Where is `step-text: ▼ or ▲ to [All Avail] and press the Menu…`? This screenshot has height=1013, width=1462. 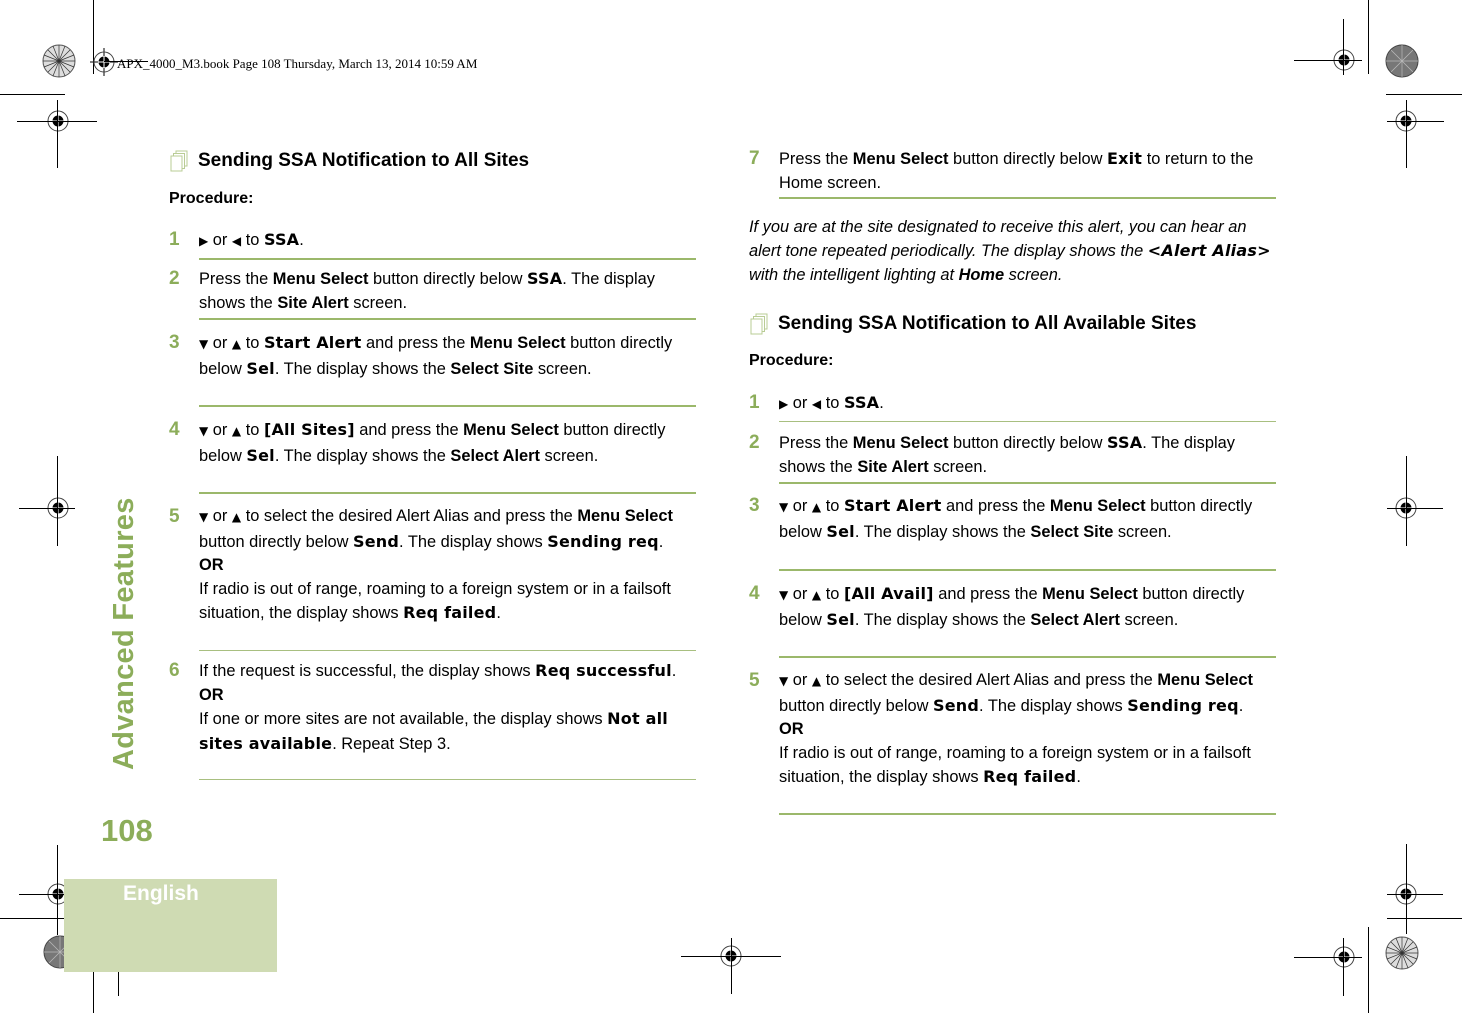
step-text: ▼ or ▲ to [All Avail] and press the Menu… is located at coordinates (1024, 607).